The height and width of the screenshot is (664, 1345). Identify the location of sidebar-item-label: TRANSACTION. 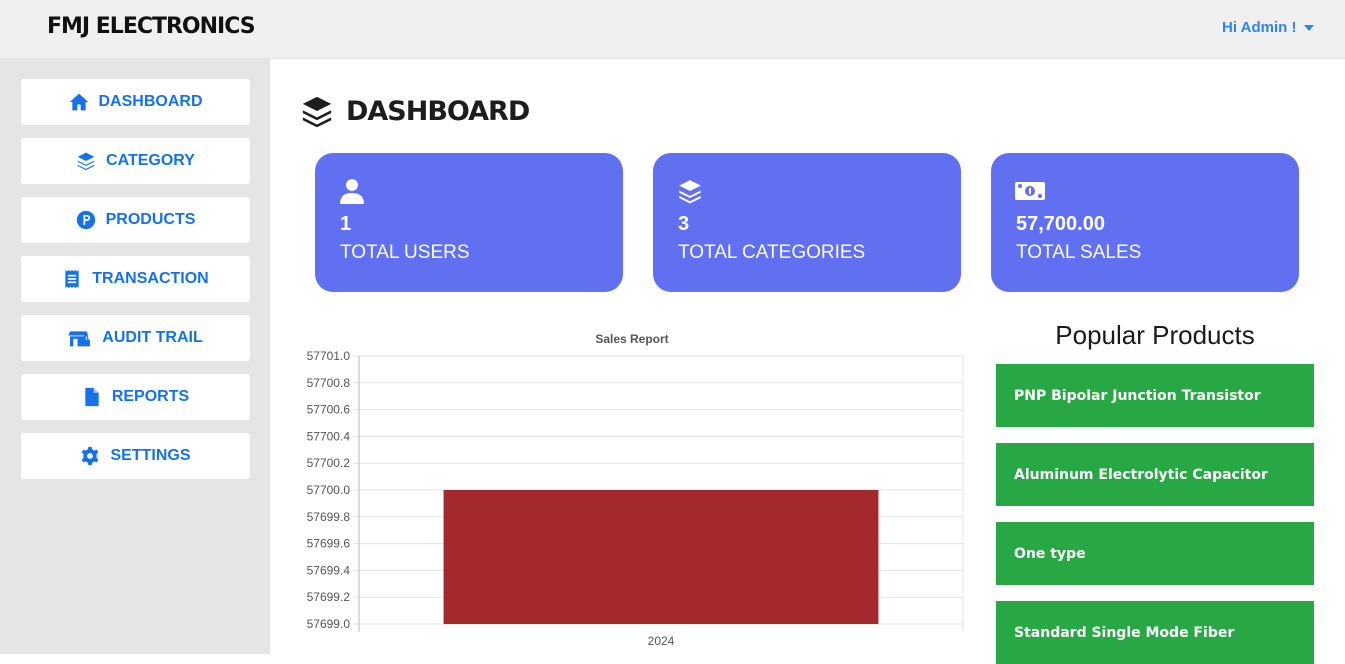
(150, 278).